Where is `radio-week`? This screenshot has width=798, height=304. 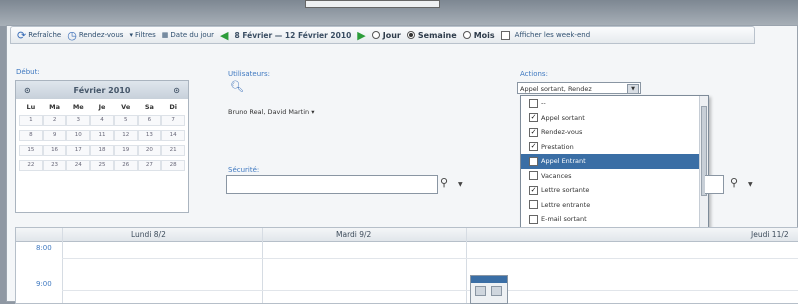 radio-week is located at coordinates (410, 35).